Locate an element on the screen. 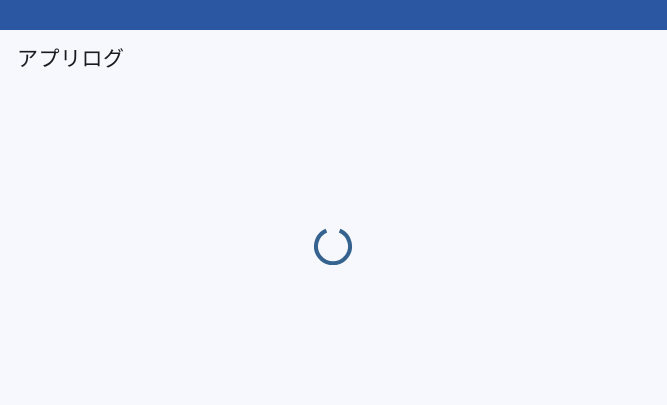 This screenshot has width=667, height=405. page-title: アプリログ is located at coordinates (71, 59).